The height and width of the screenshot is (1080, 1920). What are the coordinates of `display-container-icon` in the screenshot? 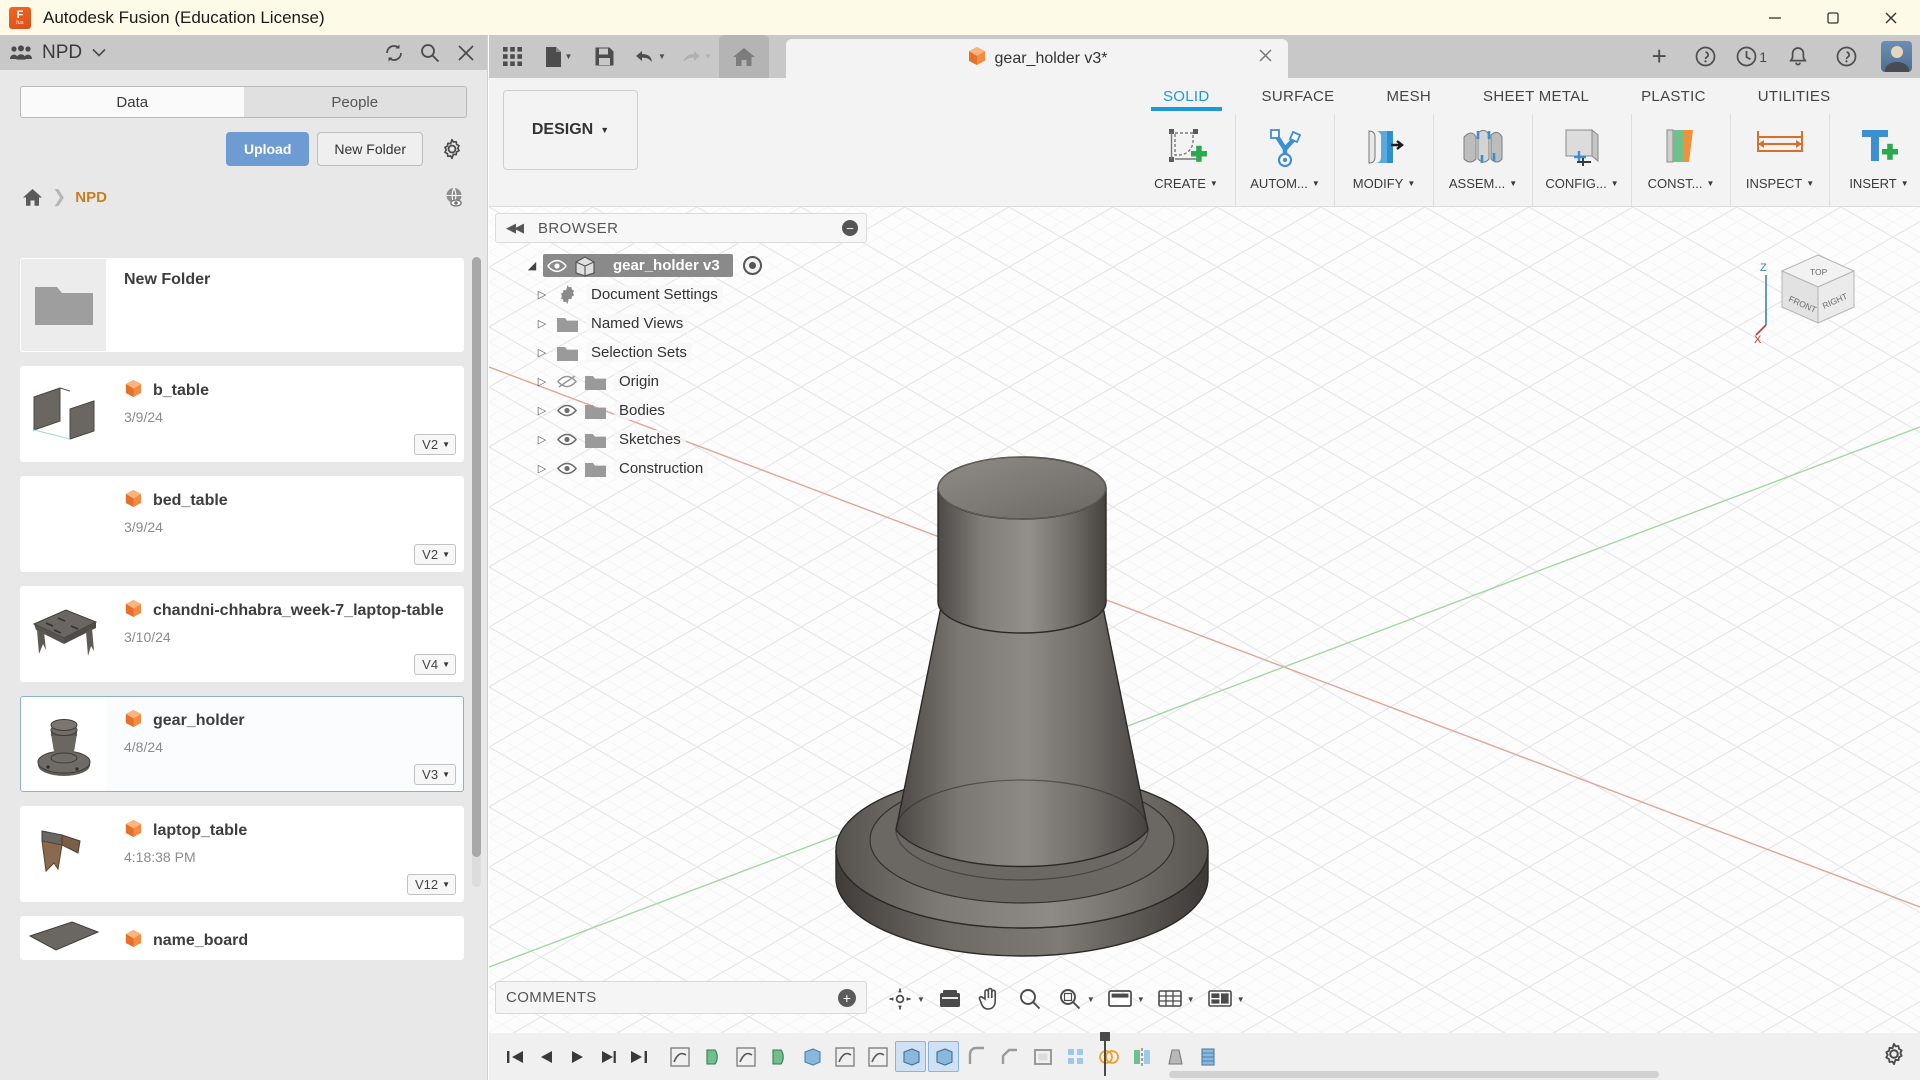 It's located at (950, 999).